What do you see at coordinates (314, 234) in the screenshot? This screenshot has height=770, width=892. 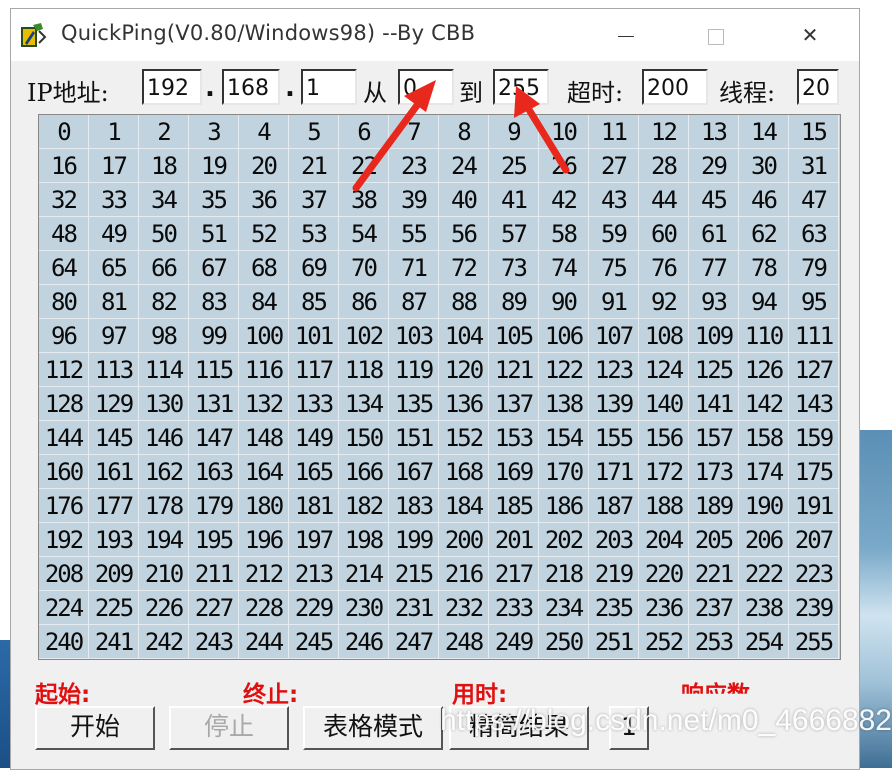 I see `ip-cell: 53` at bounding box center [314, 234].